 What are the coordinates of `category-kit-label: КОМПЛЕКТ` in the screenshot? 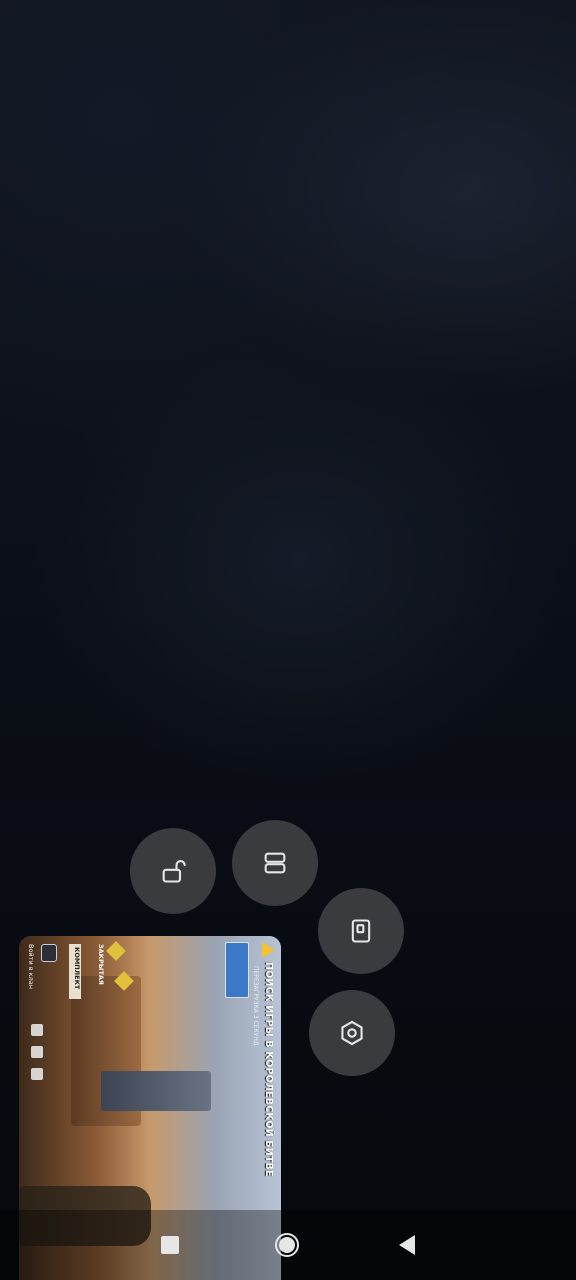 It's located at (75, 971).